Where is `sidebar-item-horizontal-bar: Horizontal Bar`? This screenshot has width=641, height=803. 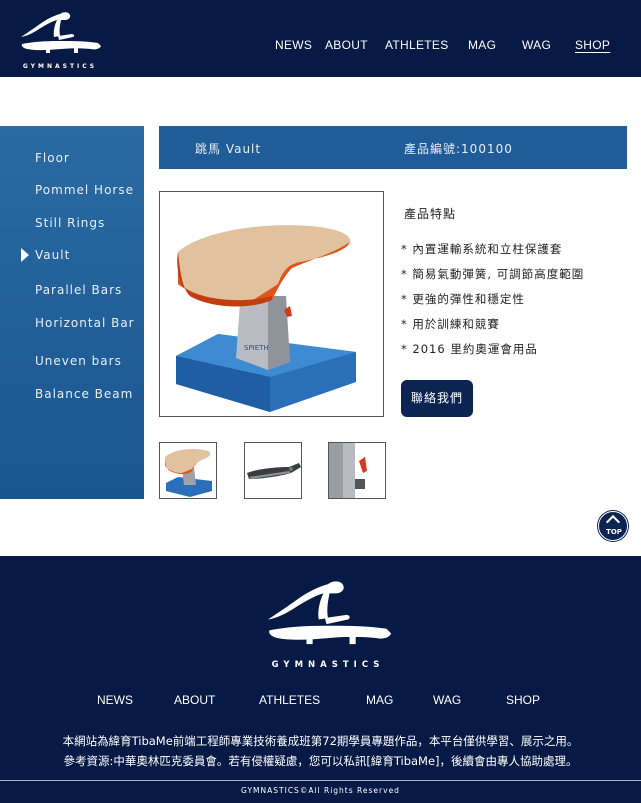
sidebar-item-horizontal-bar: Horizontal Bar is located at coordinates (85, 323).